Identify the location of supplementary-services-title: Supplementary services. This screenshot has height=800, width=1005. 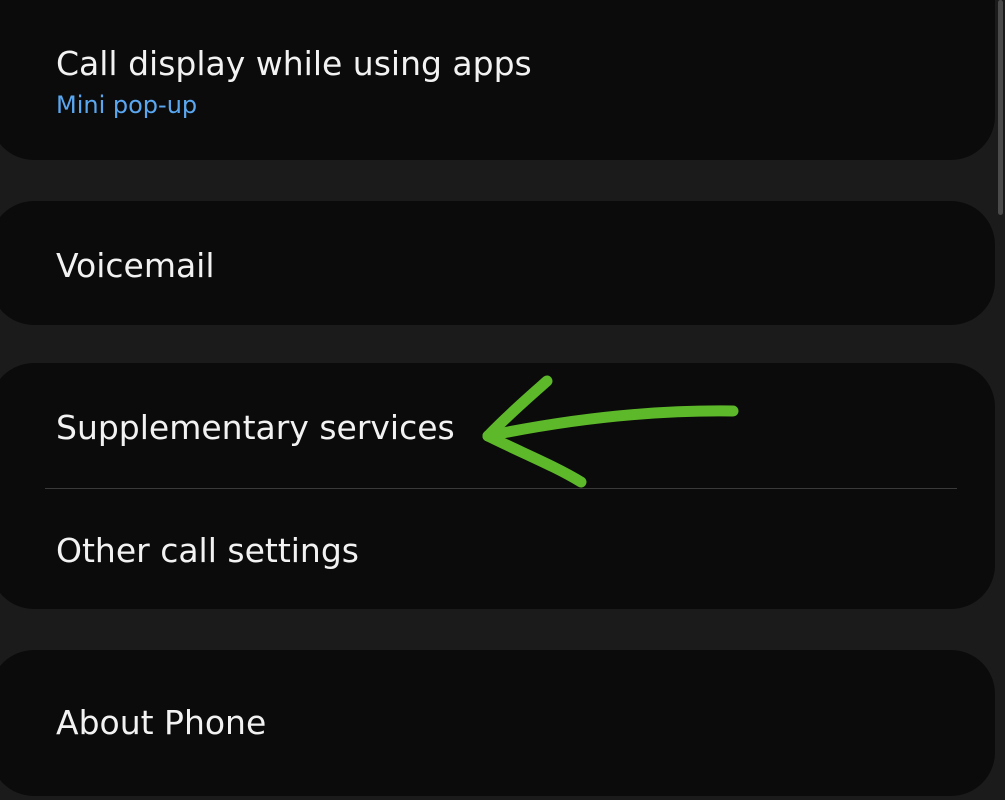
(255, 427).